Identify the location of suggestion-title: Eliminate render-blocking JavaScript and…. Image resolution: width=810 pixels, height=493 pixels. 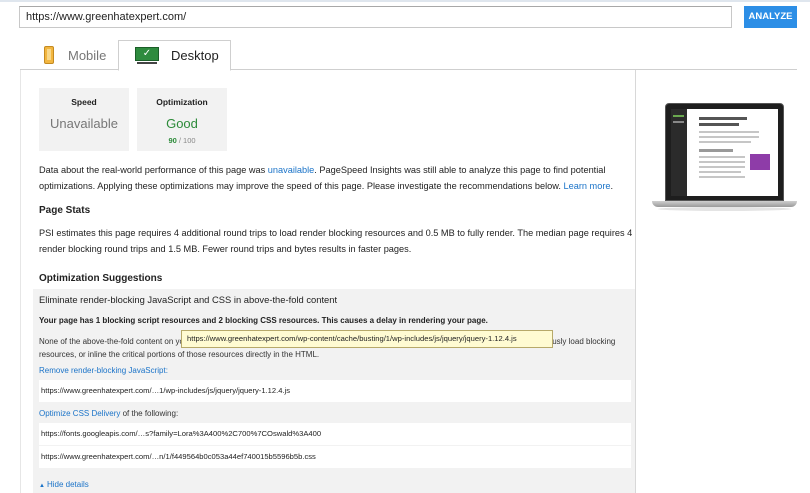
(188, 299).